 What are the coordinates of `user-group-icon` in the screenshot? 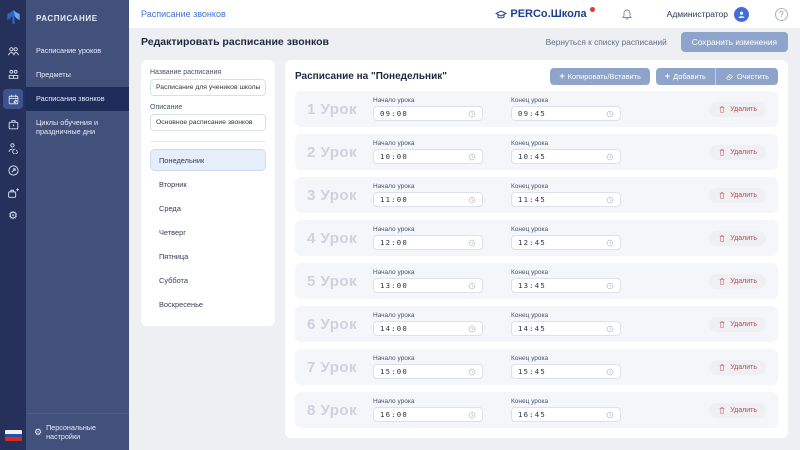 It's located at (13, 74).